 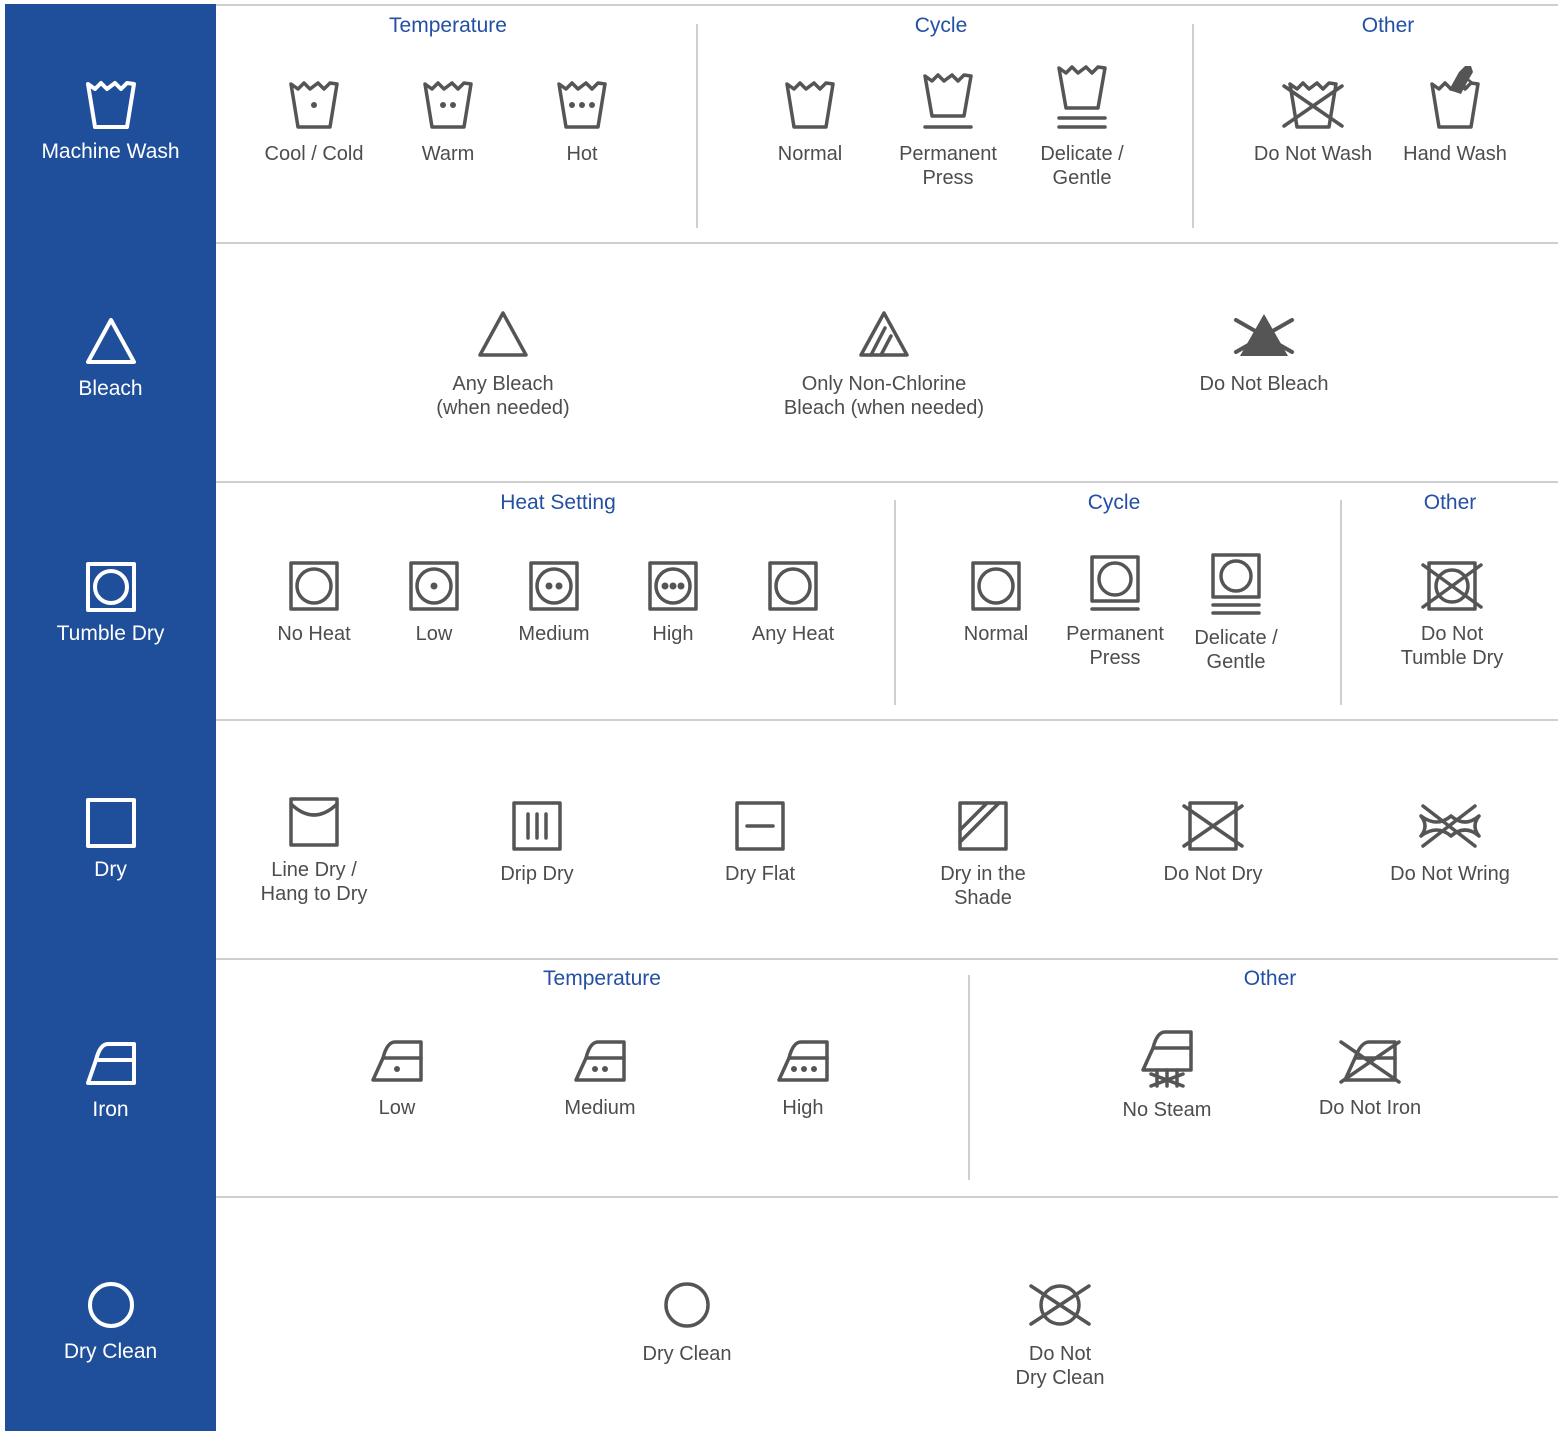 I want to click on category-label: Iron, so click(x=110, y=1109).